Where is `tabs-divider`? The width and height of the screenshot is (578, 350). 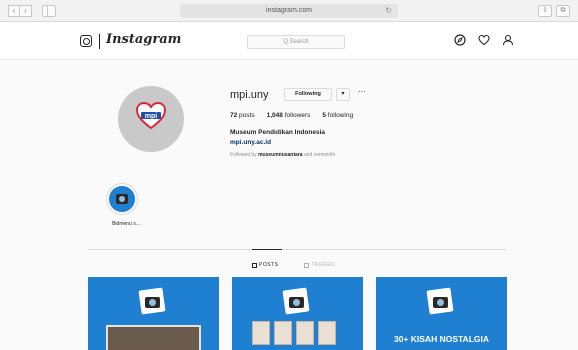 tabs-divider is located at coordinates (297, 249).